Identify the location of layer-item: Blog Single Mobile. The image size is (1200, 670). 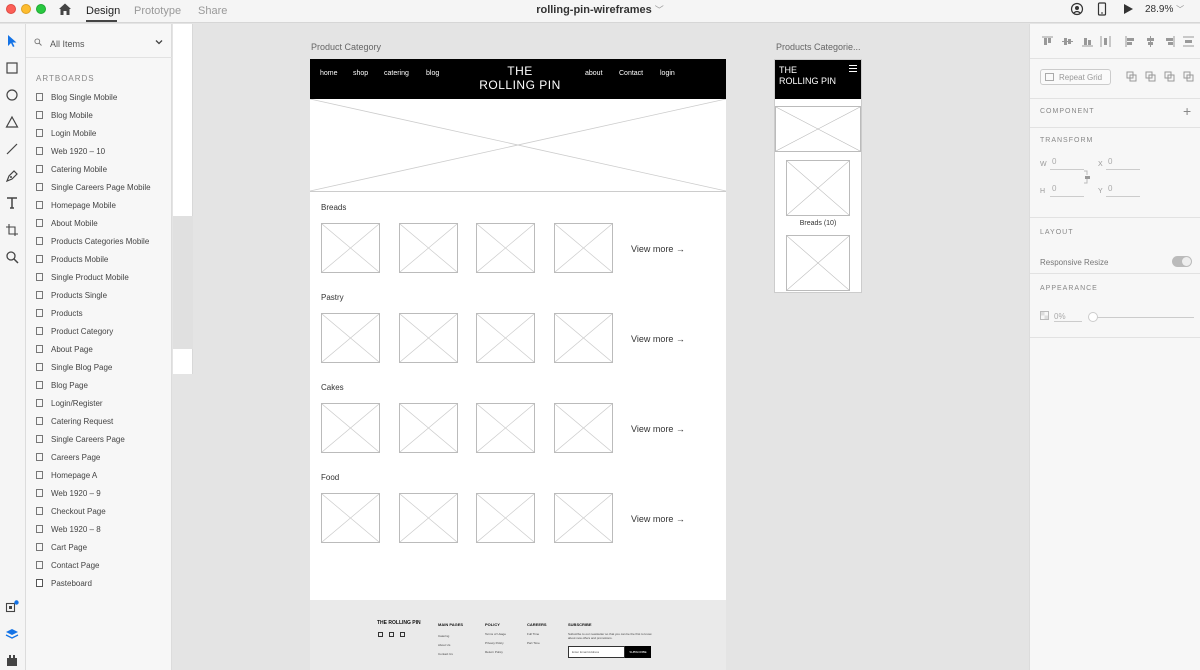
(104, 97).